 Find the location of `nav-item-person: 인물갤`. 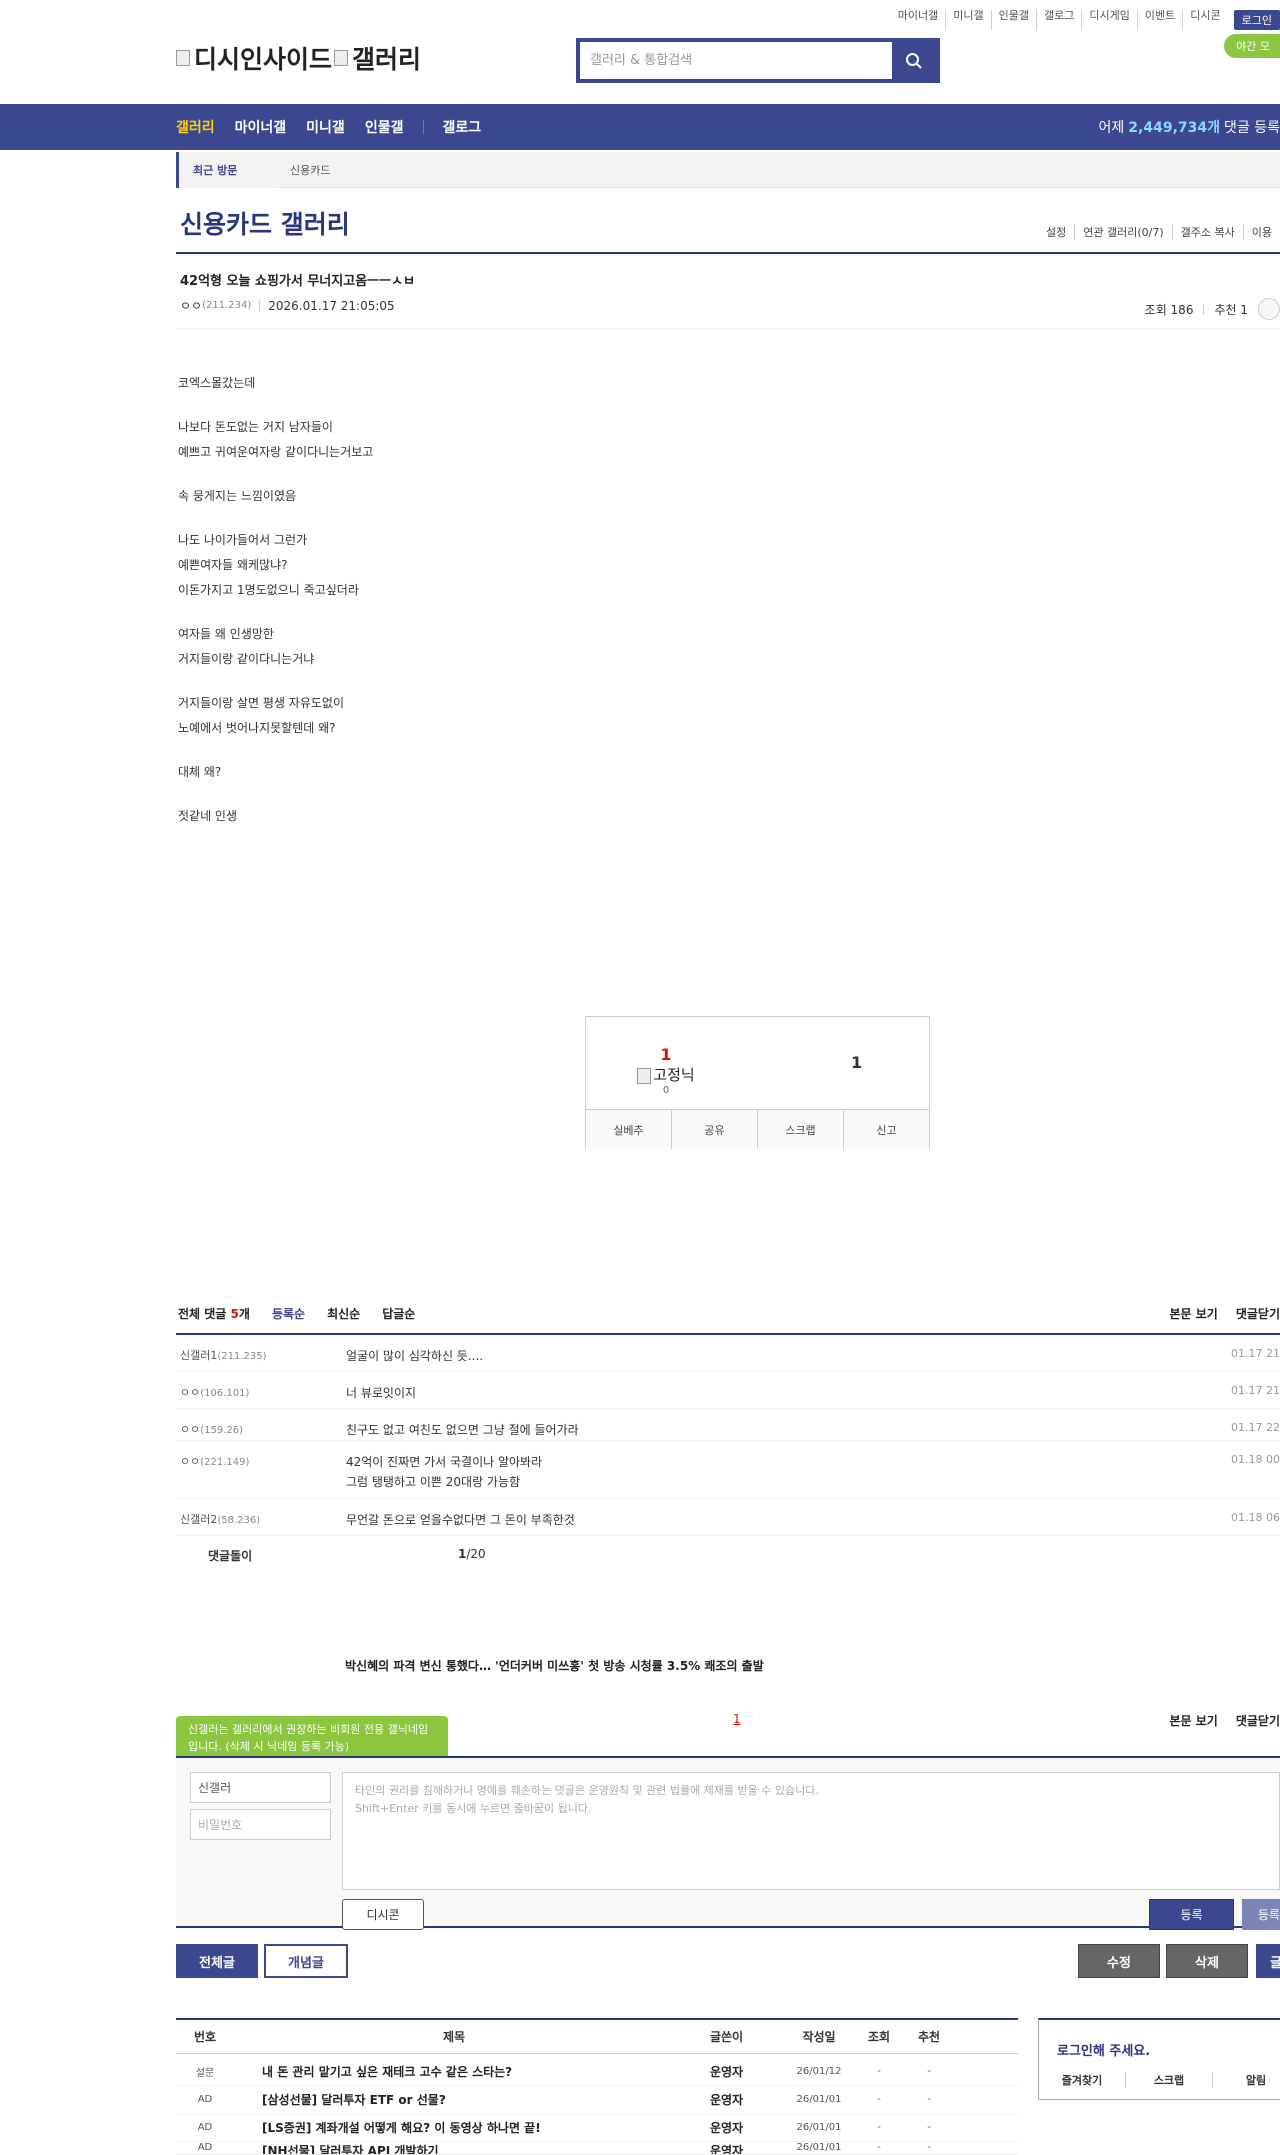

nav-item-person: 인물갤 is located at coordinates (384, 127).